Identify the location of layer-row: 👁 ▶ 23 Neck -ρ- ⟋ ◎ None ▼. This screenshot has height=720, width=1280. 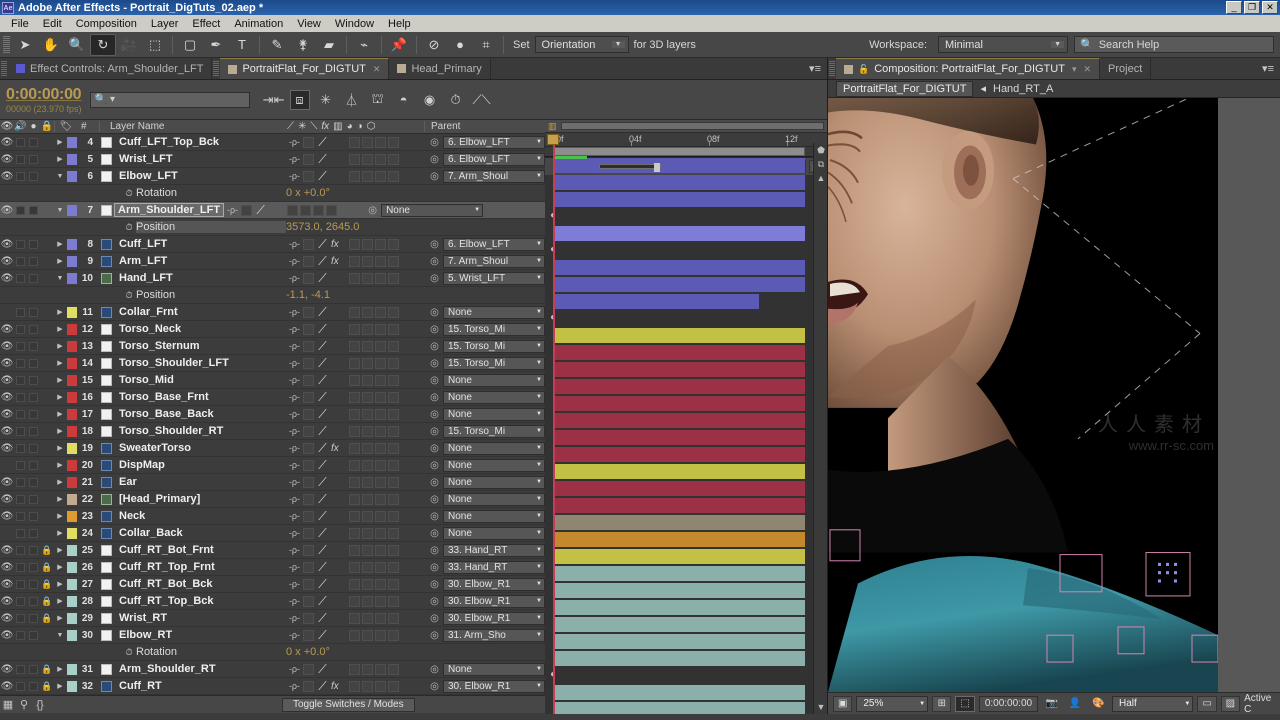
(272, 516).